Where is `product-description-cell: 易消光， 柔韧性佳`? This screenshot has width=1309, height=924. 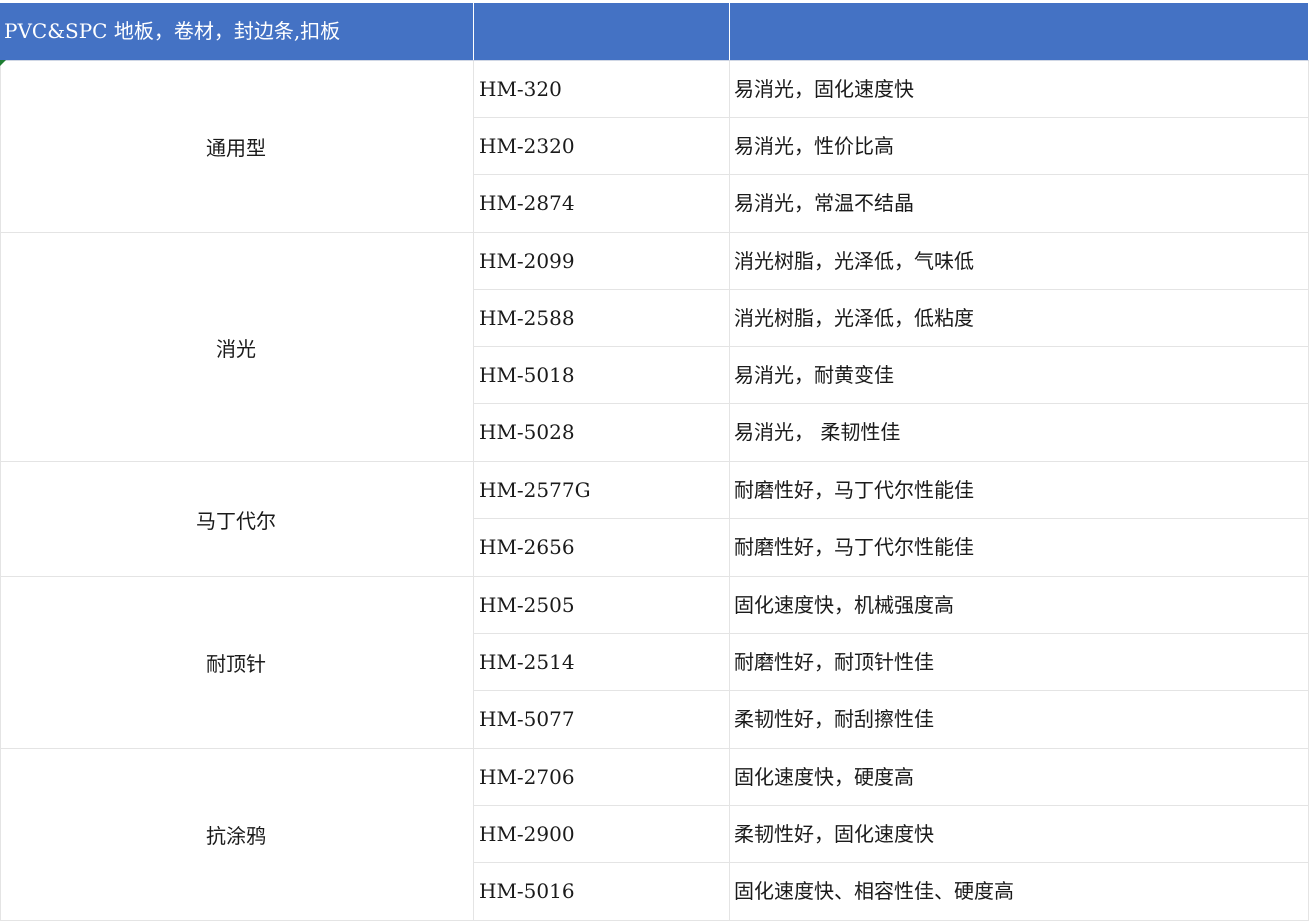
product-description-cell: 易消光， 柔韧性佳 is located at coordinates (1019, 432).